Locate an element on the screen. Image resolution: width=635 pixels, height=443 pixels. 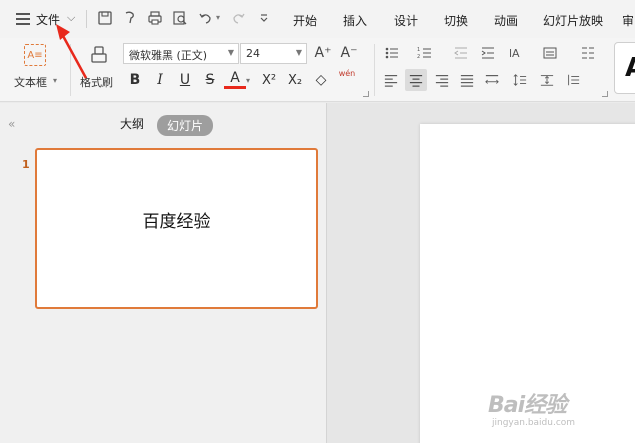
distribute-icon is located at coordinates (492, 80).